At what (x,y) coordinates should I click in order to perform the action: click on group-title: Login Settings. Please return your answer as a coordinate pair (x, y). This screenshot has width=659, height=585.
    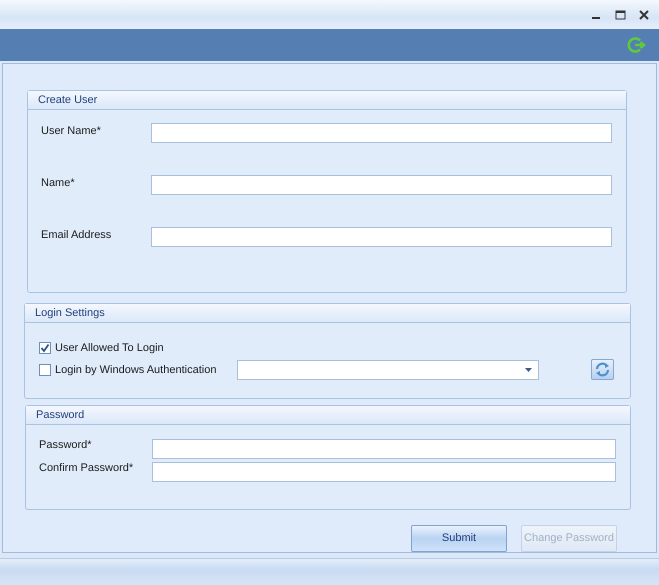
    Looking at the image, I should click on (327, 313).